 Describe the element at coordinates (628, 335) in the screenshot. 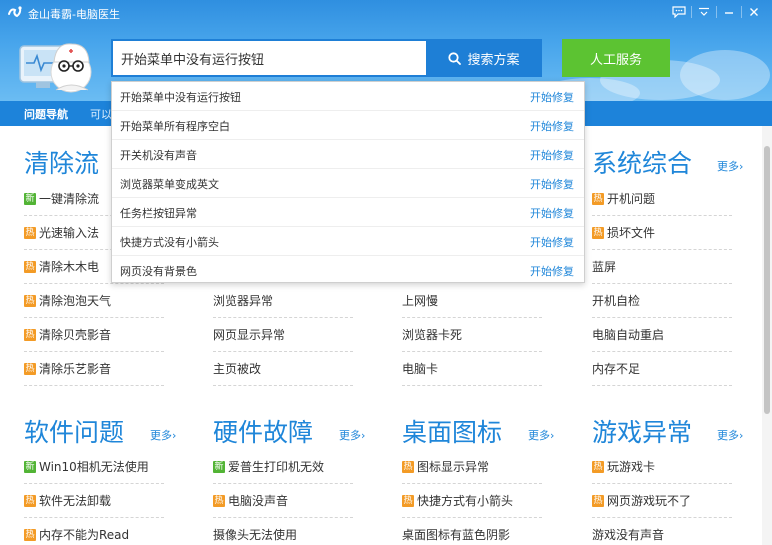

I see `item-label: 电脑自动重启` at that location.